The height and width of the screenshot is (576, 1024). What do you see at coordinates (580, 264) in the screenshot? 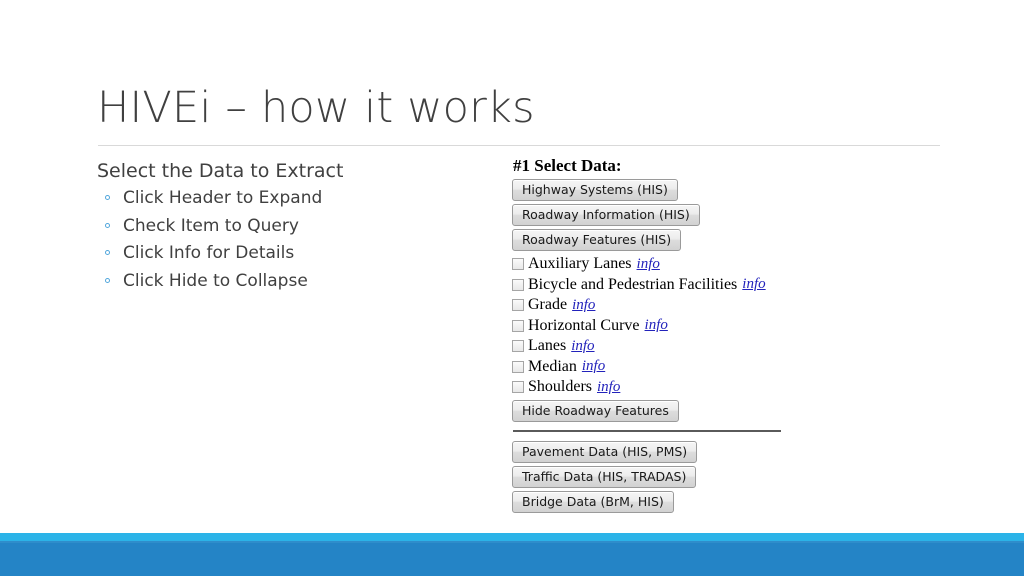
I see `checkbox-label: Auxiliary Lanes` at bounding box center [580, 264].